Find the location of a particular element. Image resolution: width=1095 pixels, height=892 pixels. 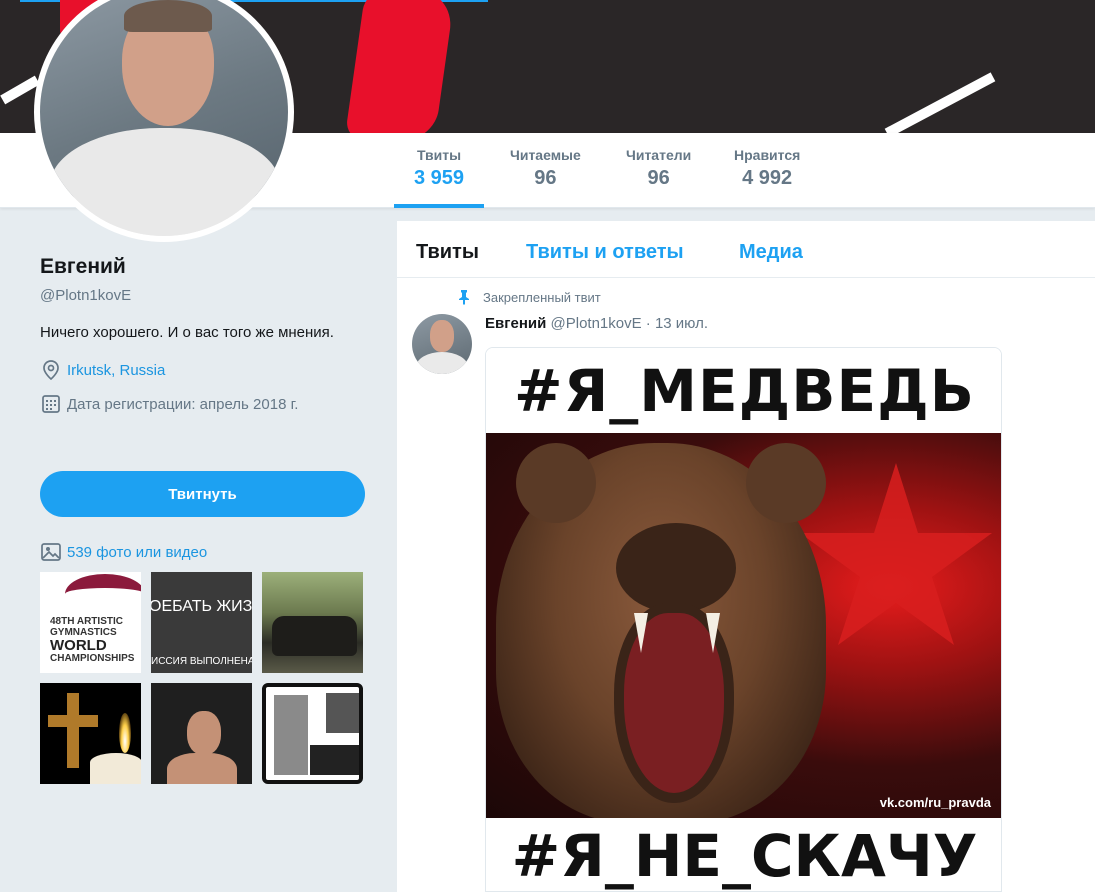

image-top-caption: #Я_МЕДВЕДЬ is located at coordinates (743, 390).